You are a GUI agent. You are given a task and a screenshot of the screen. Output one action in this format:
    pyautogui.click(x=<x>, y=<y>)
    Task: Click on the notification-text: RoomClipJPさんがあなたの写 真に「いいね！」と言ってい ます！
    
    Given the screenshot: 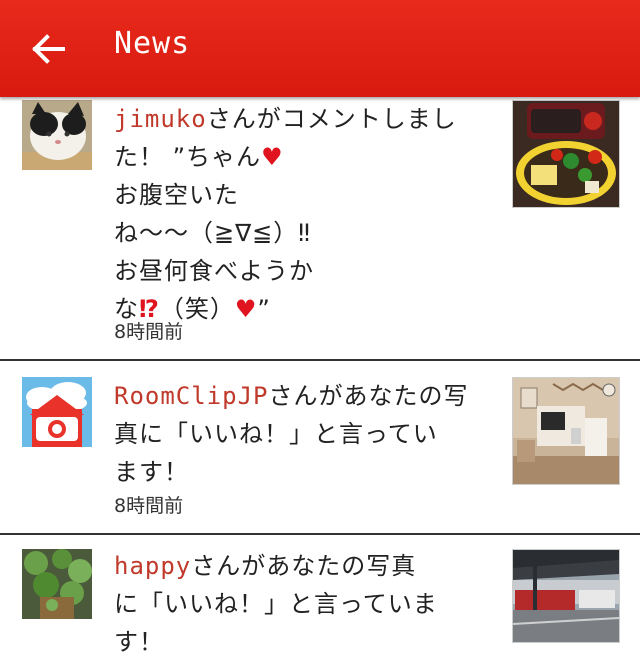 What is the action you would take?
    pyautogui.click(x=291, y=434)
    